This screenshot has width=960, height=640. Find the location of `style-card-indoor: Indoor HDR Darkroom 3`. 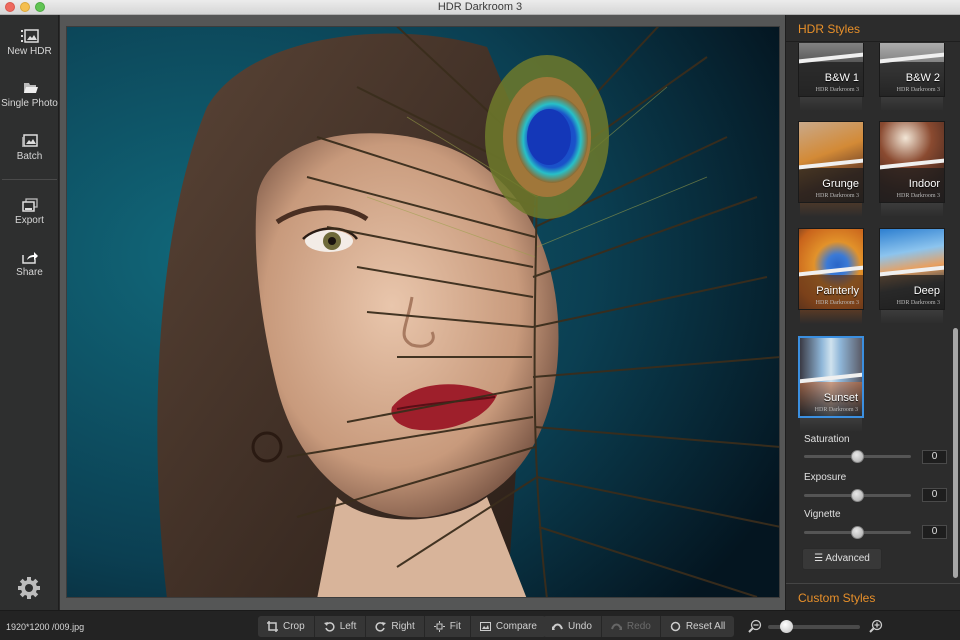

style-card-indoor: Indoor HDR Darkroom 3 is located at coordinates (912, 169).